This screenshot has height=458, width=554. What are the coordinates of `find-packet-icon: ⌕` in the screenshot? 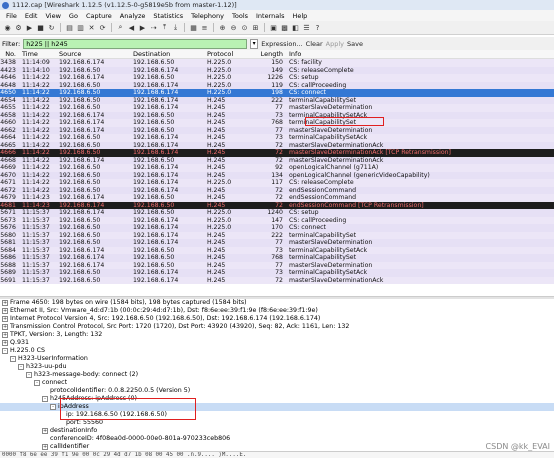 It's located at (120, 27).